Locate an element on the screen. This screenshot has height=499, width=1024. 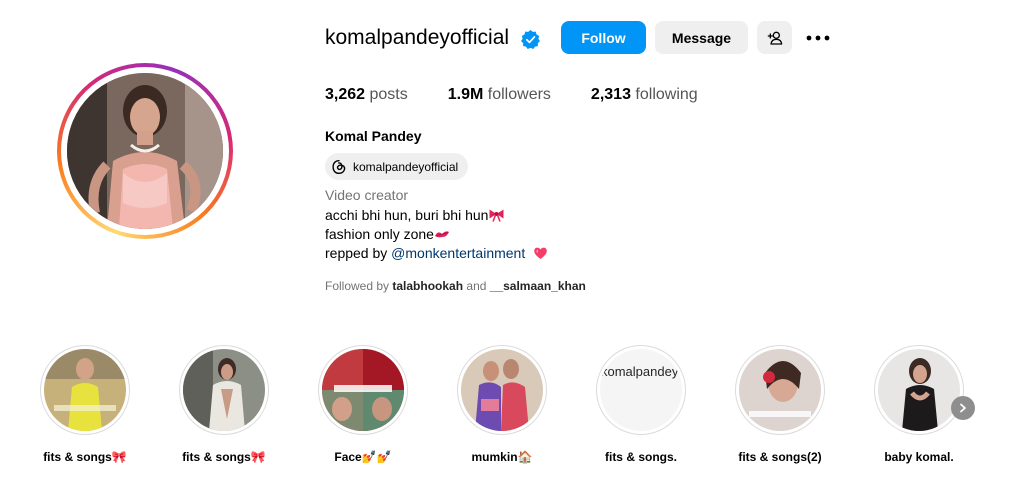
threads-link-chip: komalpandeyofficial is located at coordinates (397, 166).